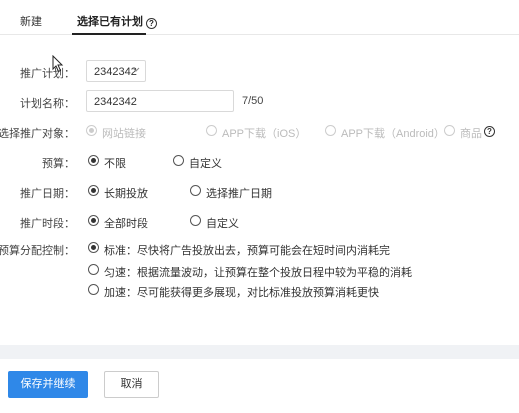 This screenshot has width=519, height=413. Describe the element at coordinates (259, 161) in the screenshot. I see `budget-row: 预算： 不限 自定义` at that location.